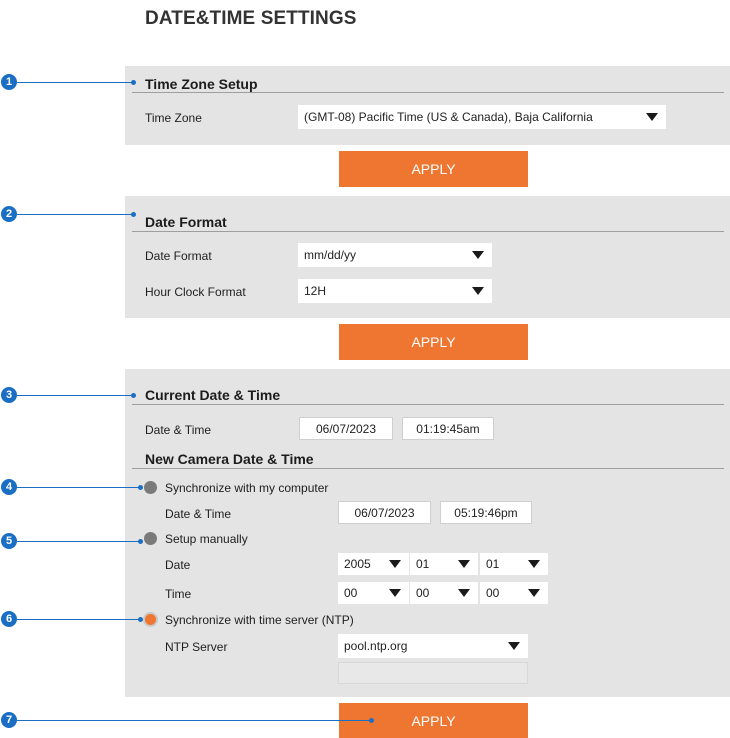 The height and width of the screenshot is (738, 730). Describe the element at coordinates (9, 720) in the screenshot. I see `callout-badge-7: 7` at that location.